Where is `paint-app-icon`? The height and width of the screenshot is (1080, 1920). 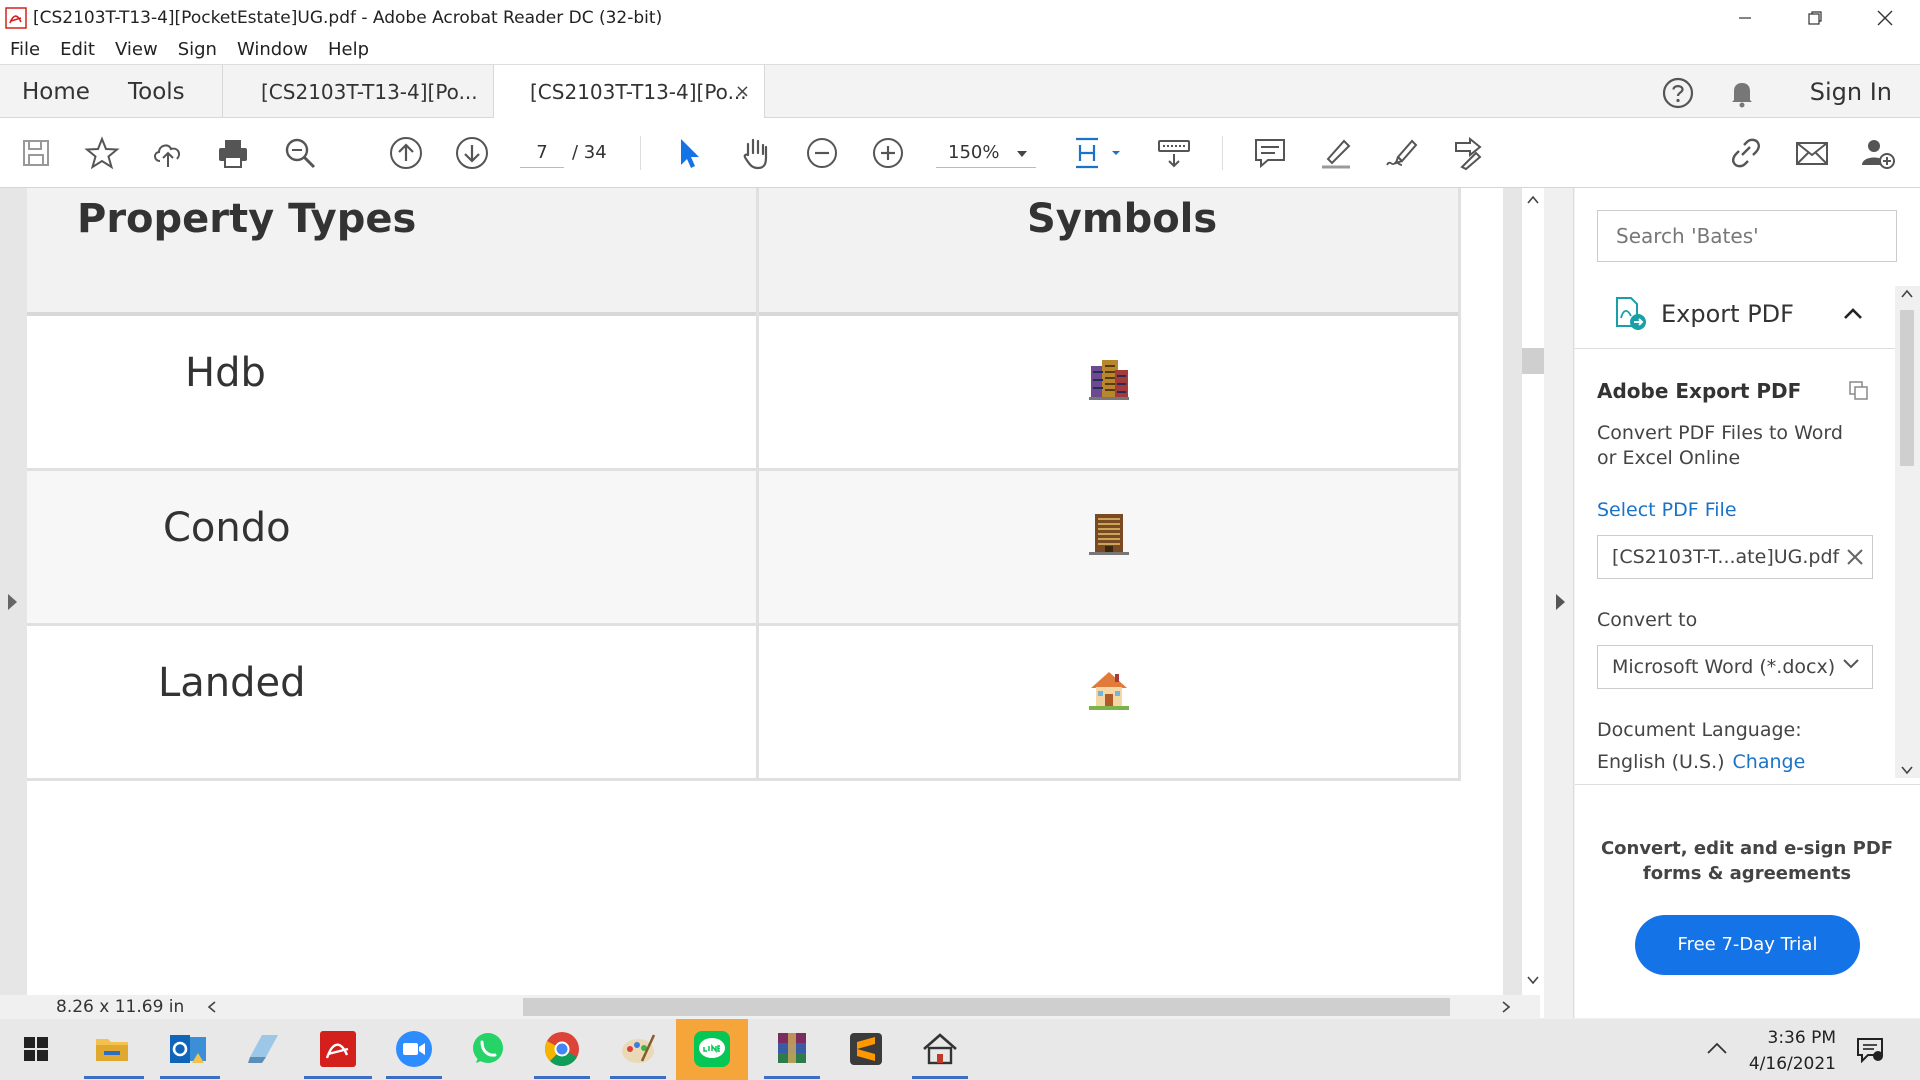 paint-app-icon is located at coordinates (638, 1049).